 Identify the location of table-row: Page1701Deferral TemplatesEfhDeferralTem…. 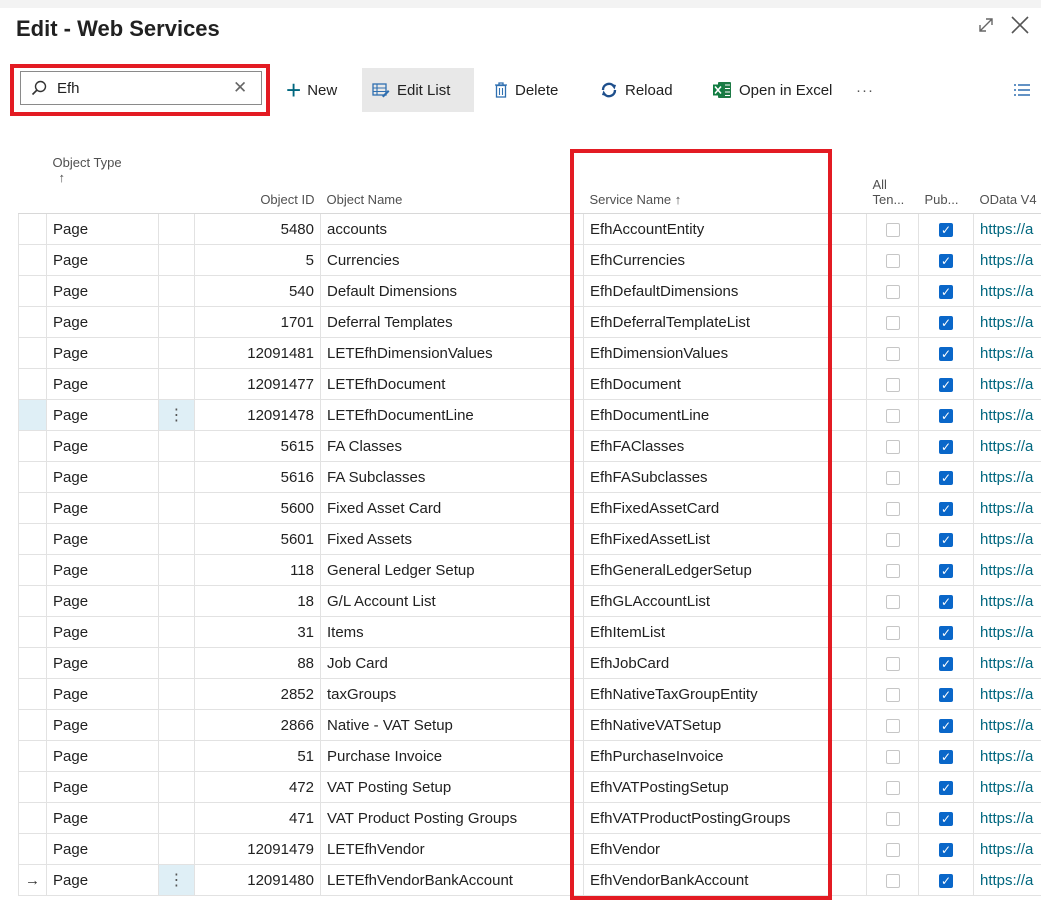
(530, 322).